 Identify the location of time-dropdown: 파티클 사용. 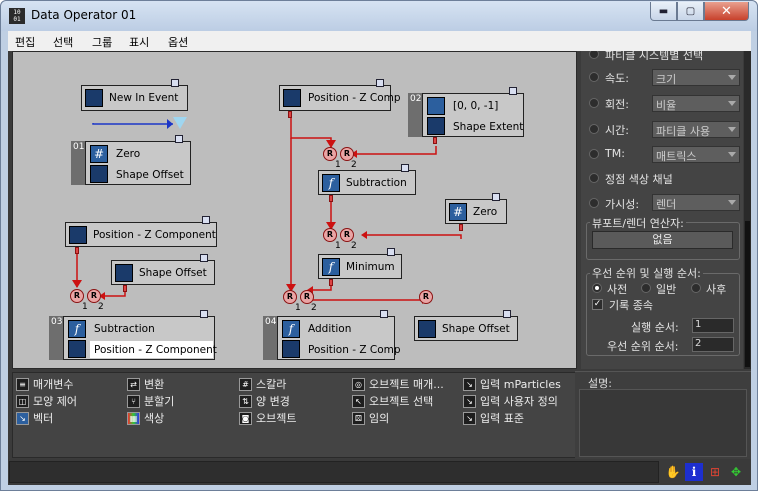
(696, 129).